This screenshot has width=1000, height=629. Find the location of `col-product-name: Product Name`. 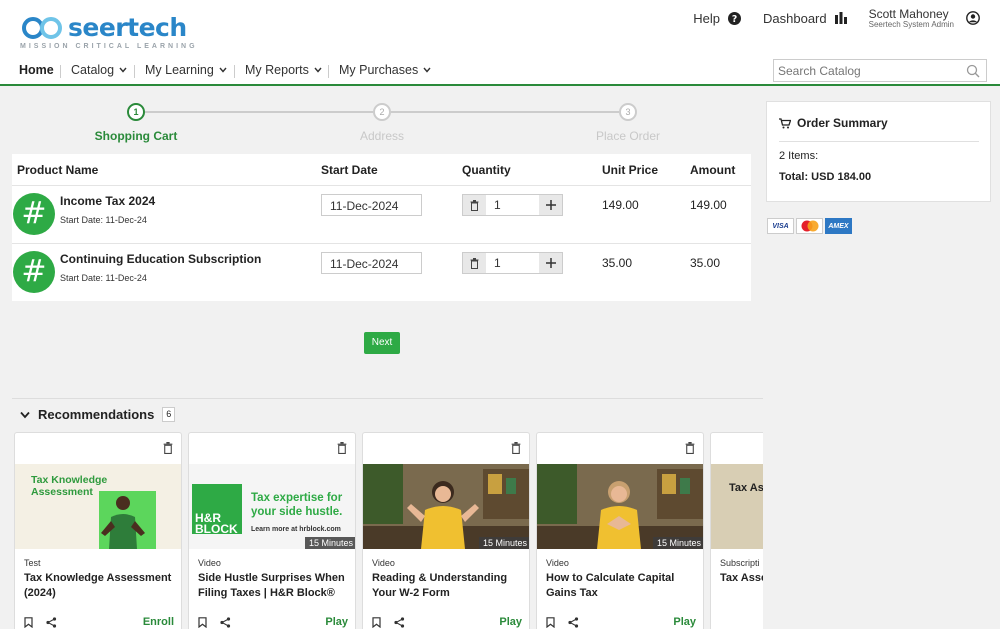

col-product-name: Product Name is located at coordinates (58, 170).